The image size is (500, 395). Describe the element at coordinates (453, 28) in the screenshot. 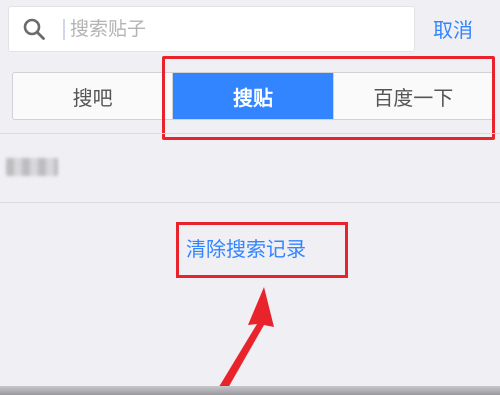

I see `cancel-button: 取消` at that location.